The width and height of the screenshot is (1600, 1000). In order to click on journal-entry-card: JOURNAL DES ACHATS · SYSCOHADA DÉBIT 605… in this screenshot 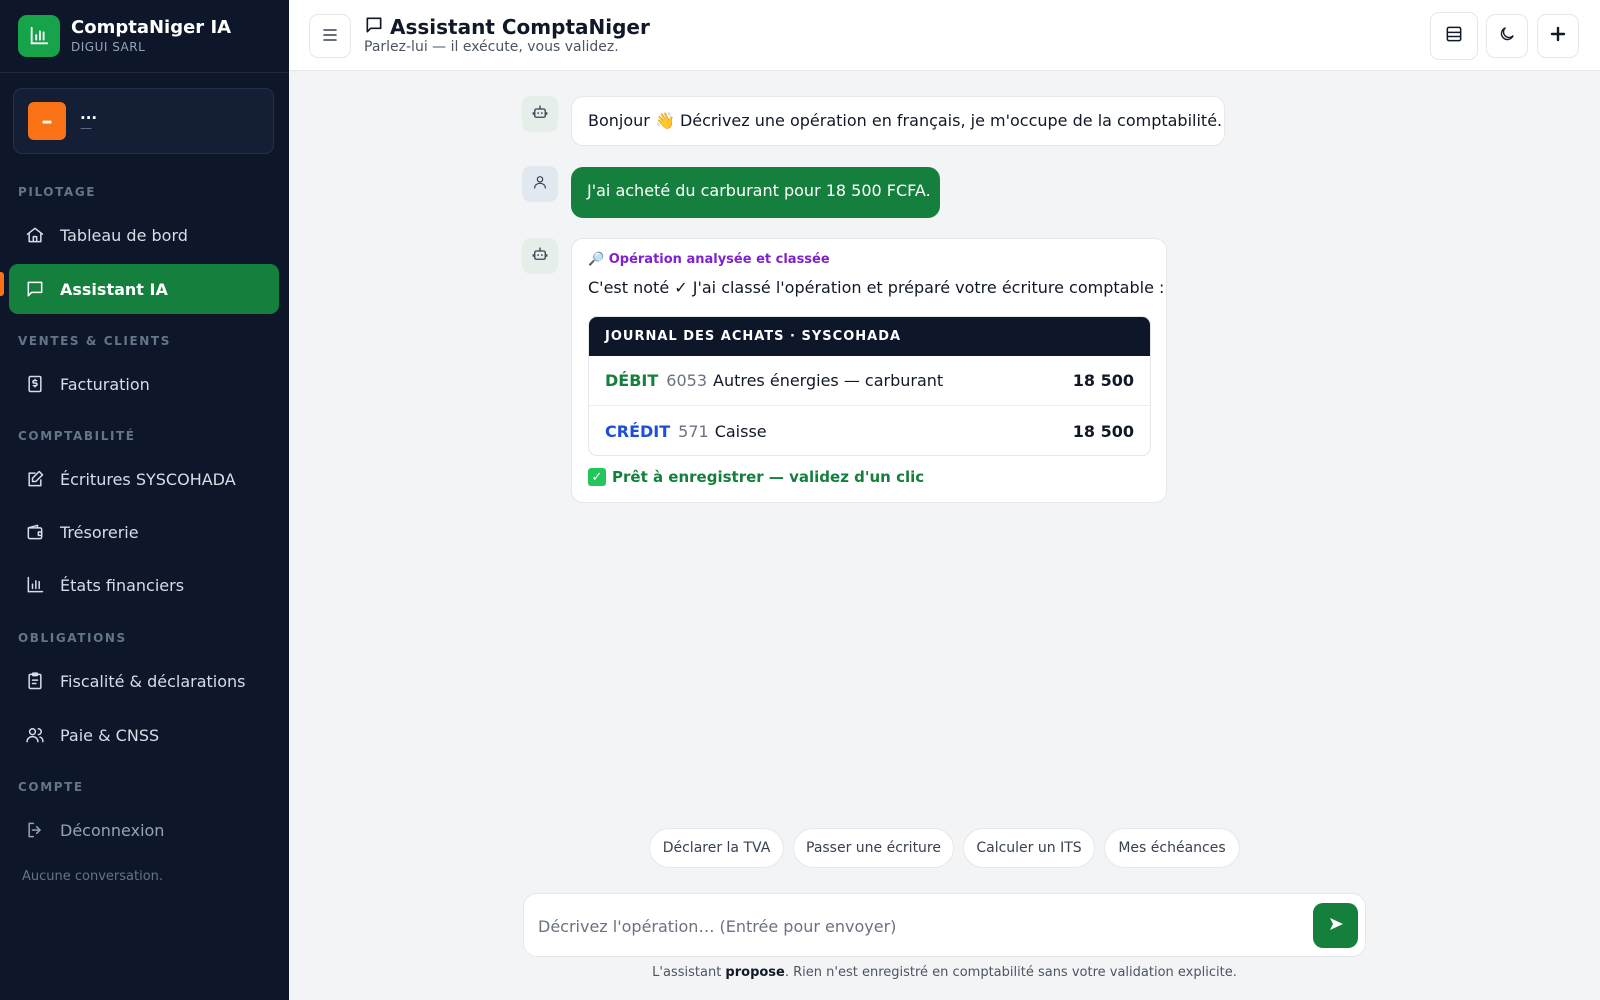, I will do `click(869, 386)`.